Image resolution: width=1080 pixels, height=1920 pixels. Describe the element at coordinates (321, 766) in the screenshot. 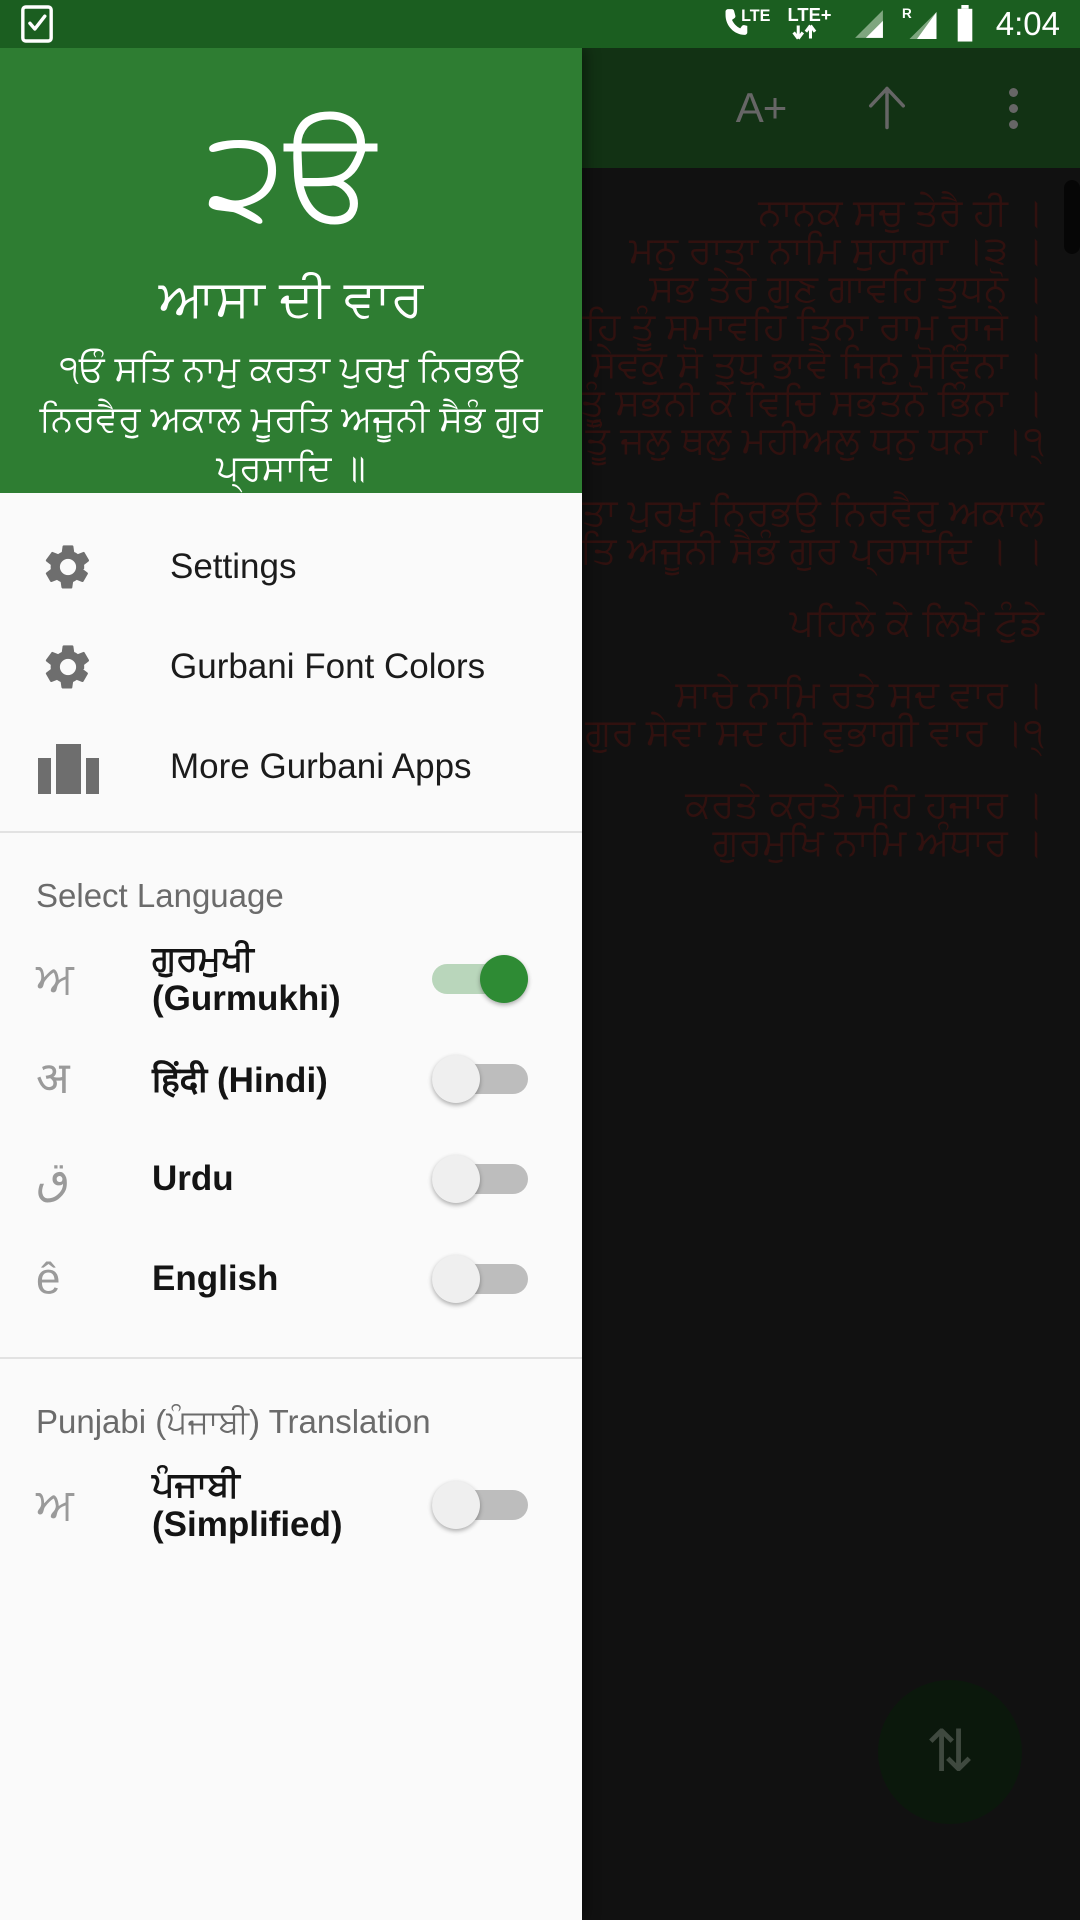

I see `menu-item-label: More Gurbani Apps` at that location.